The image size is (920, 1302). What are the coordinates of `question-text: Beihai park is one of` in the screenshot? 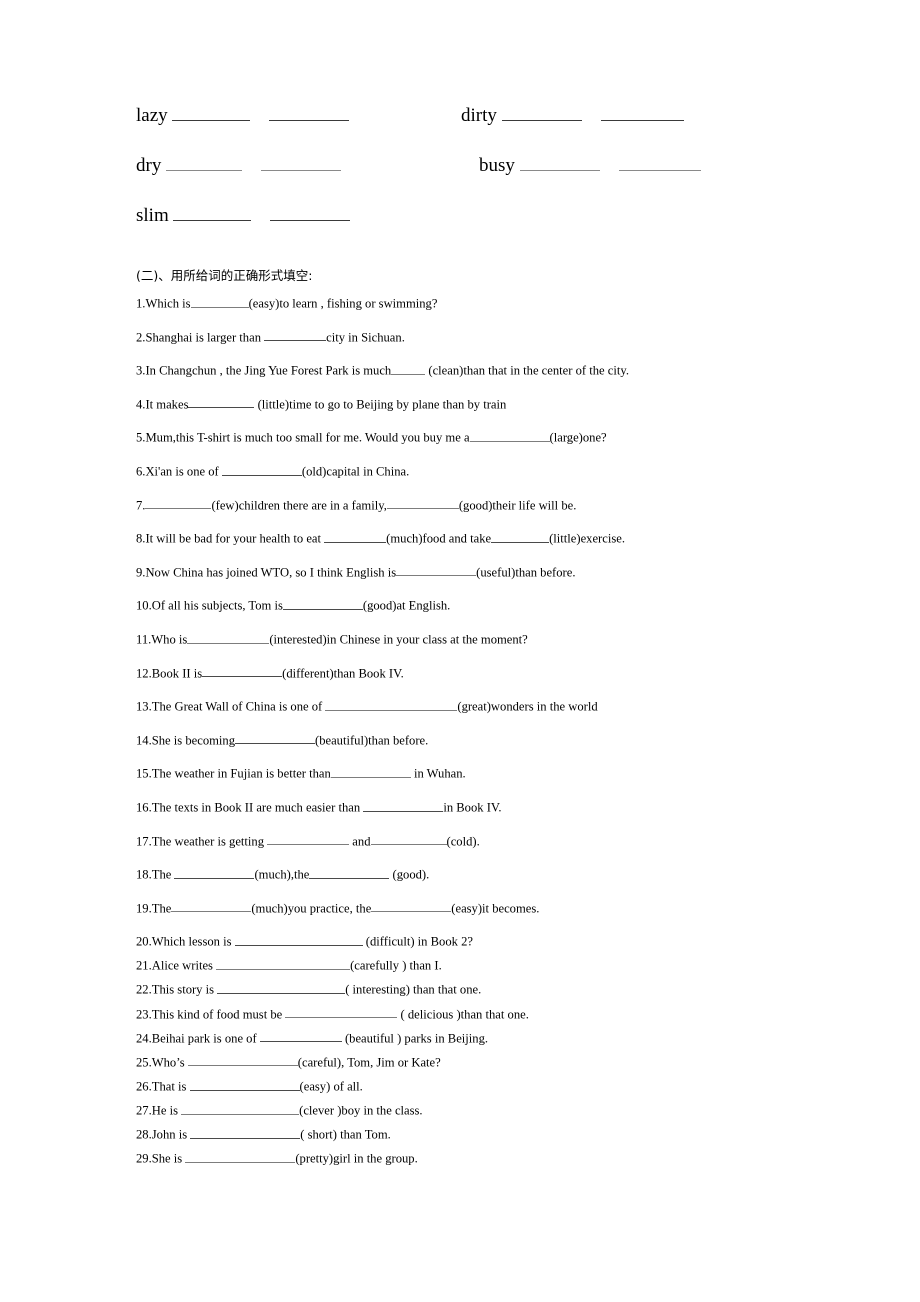 It's located at (205, 1038).